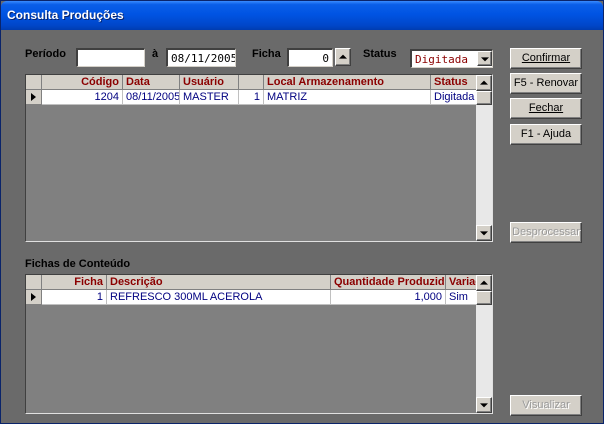 The width and height of the screenshot is (604, 424). I want to click on table-cell: REFRESCO 300ML ACEROLA, so click(219, 297).